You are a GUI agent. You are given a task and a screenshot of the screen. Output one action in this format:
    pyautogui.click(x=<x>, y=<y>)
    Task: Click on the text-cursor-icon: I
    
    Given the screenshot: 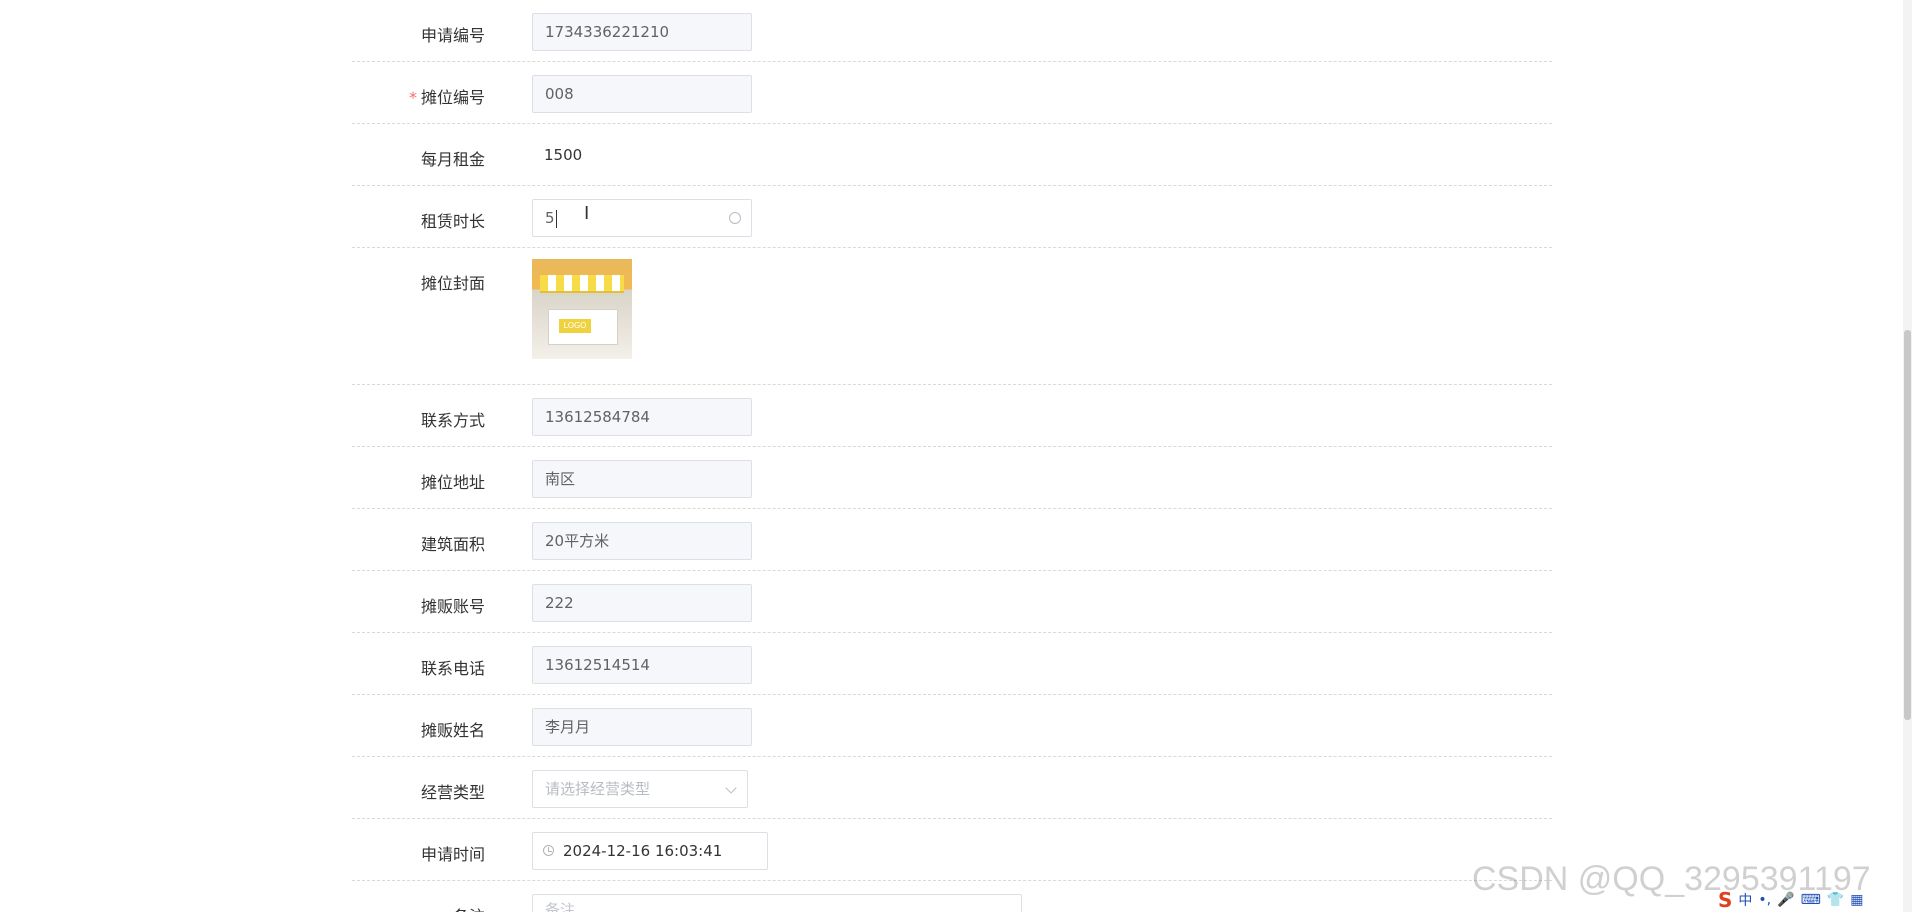 What is the action you would take?
    pyautogui.click(x=587, y=213)
    